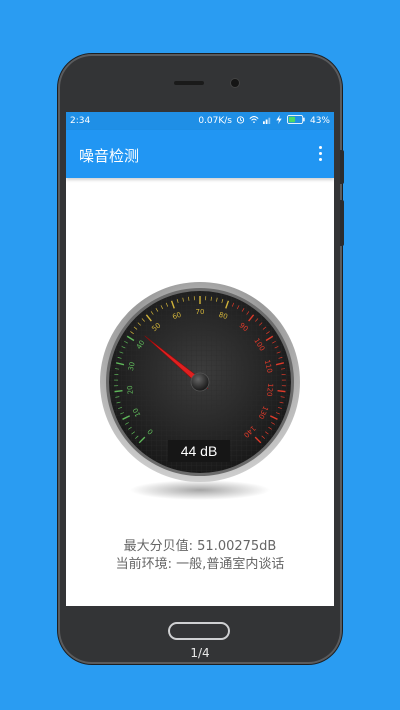 Image resolution: width=400 pixels, height=710 pixels. Describe the element at coordinates (200, 564) in the screenshot. I see `environment-label: 当前环境: 一般,普通室内谈话` at that location.